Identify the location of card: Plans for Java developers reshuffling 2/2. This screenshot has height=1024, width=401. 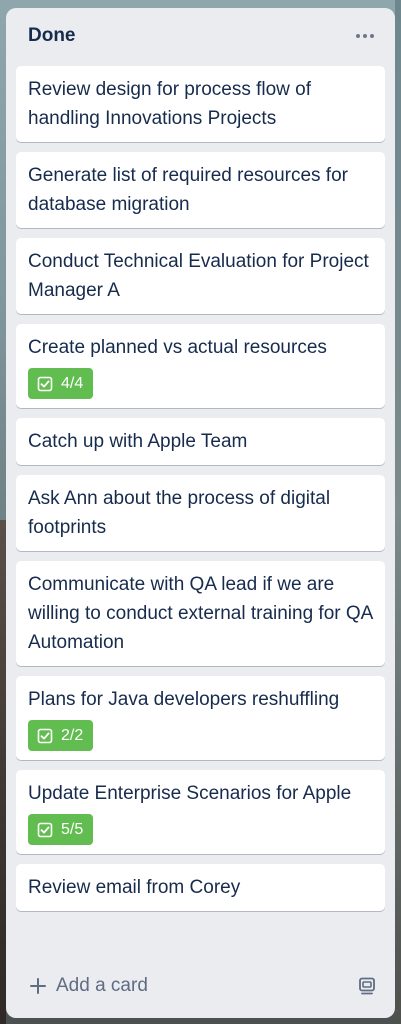
(200, 718).